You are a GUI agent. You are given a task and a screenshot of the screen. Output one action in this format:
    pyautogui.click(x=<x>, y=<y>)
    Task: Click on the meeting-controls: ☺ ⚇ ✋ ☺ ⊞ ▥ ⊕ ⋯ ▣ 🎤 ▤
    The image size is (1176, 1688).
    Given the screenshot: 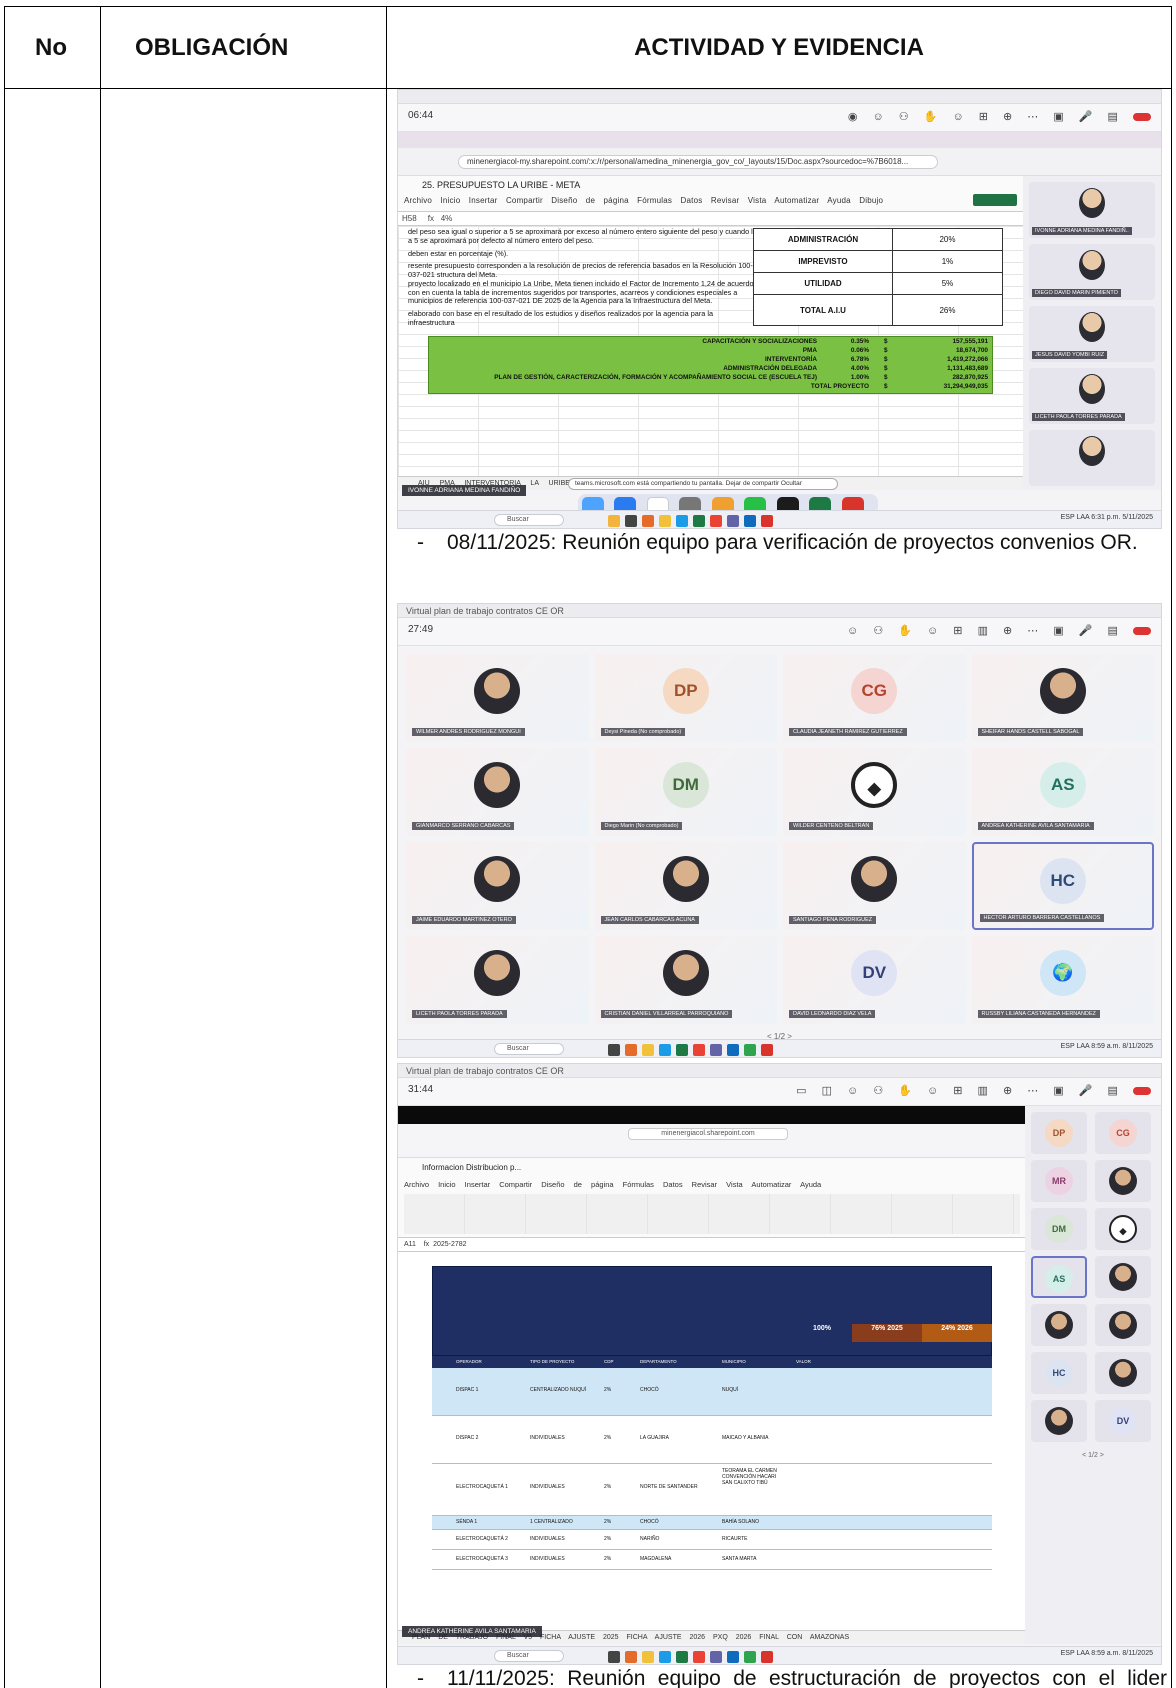 What is the action you would take?
    pyautogui.click(x=999, y=630)
    